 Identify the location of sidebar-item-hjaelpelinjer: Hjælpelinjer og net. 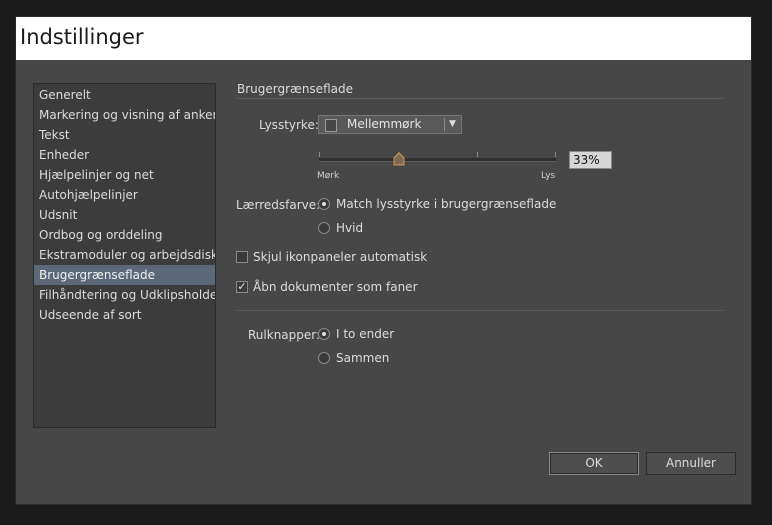
(124, 175).